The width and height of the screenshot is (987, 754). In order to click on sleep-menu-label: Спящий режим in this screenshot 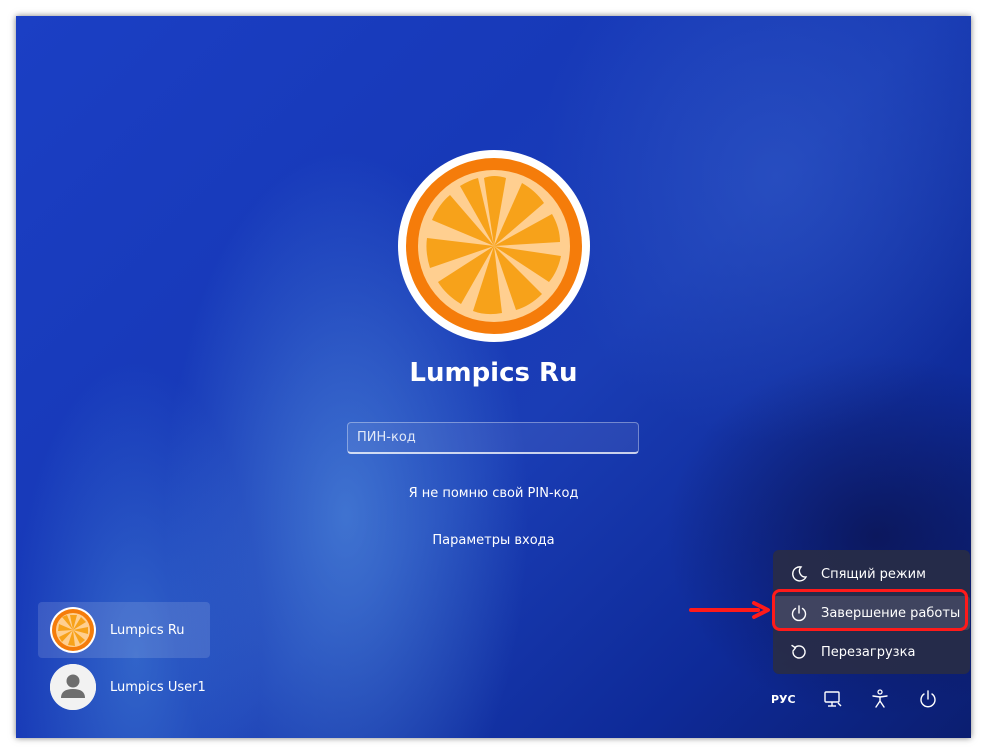, I will do `click(873, 574)`.